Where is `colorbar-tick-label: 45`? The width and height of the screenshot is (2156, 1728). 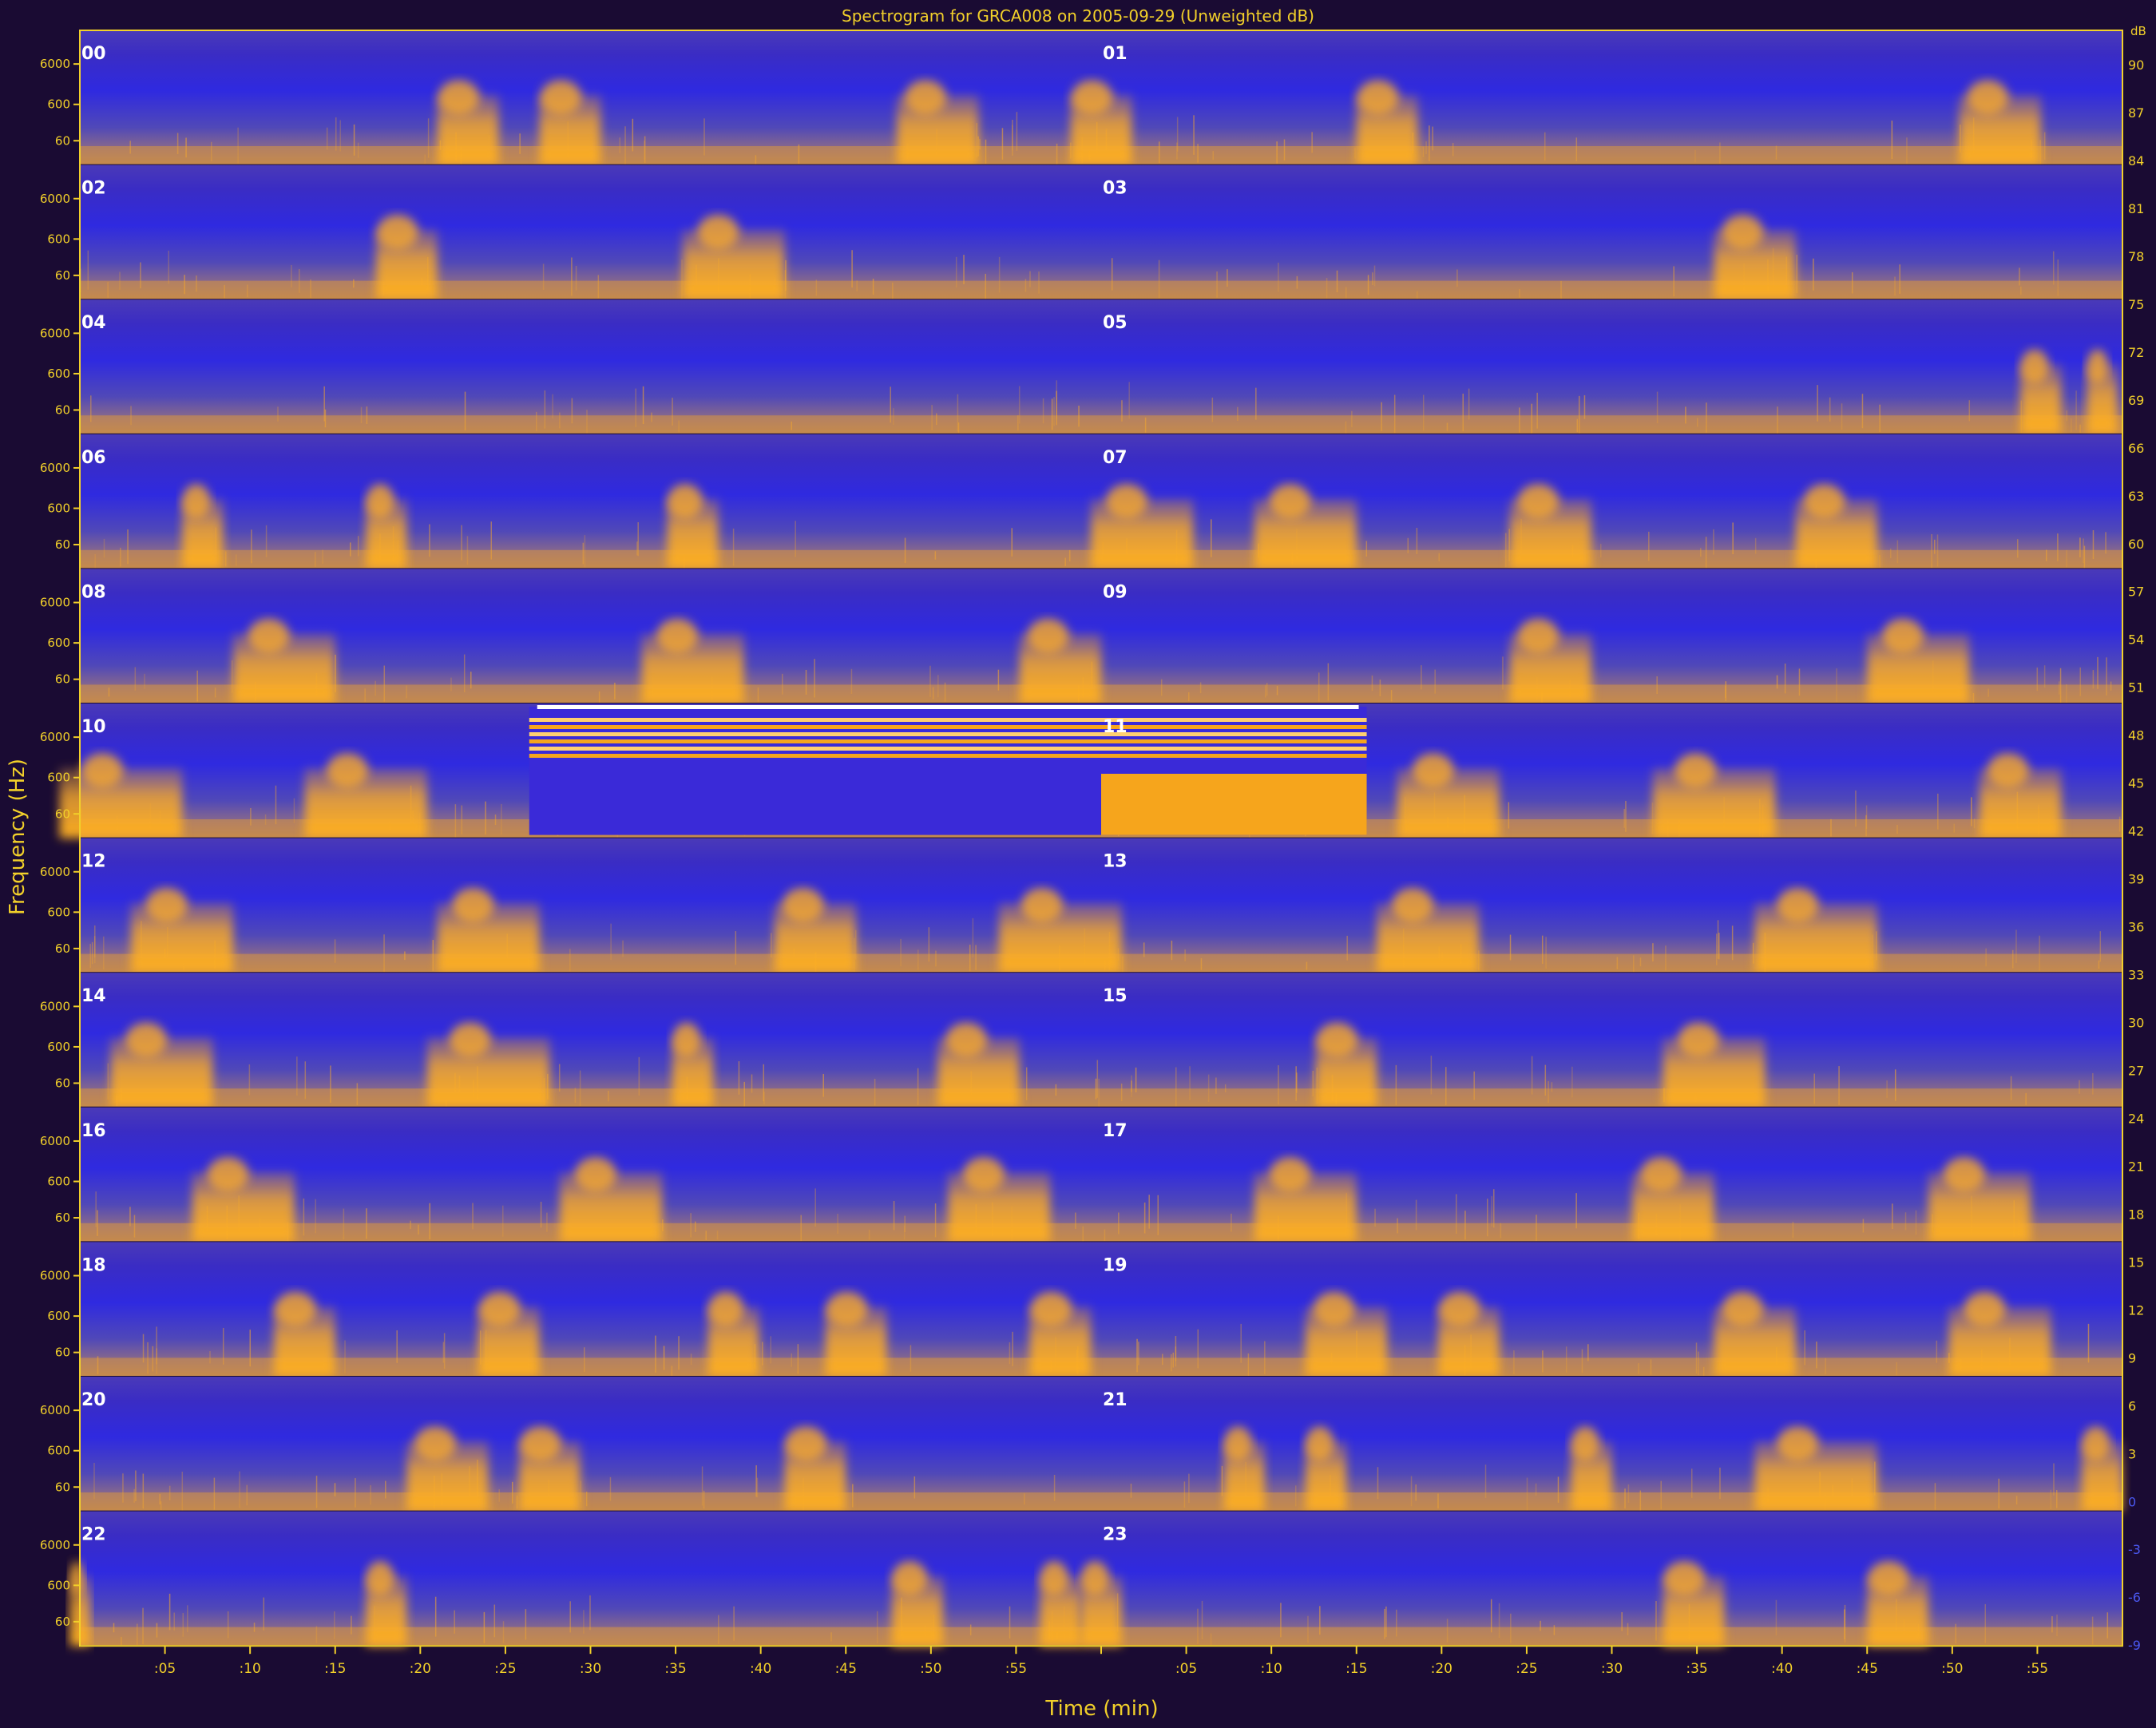 colorbar-tick-label: 45 is located at coordinates (2136, 784).